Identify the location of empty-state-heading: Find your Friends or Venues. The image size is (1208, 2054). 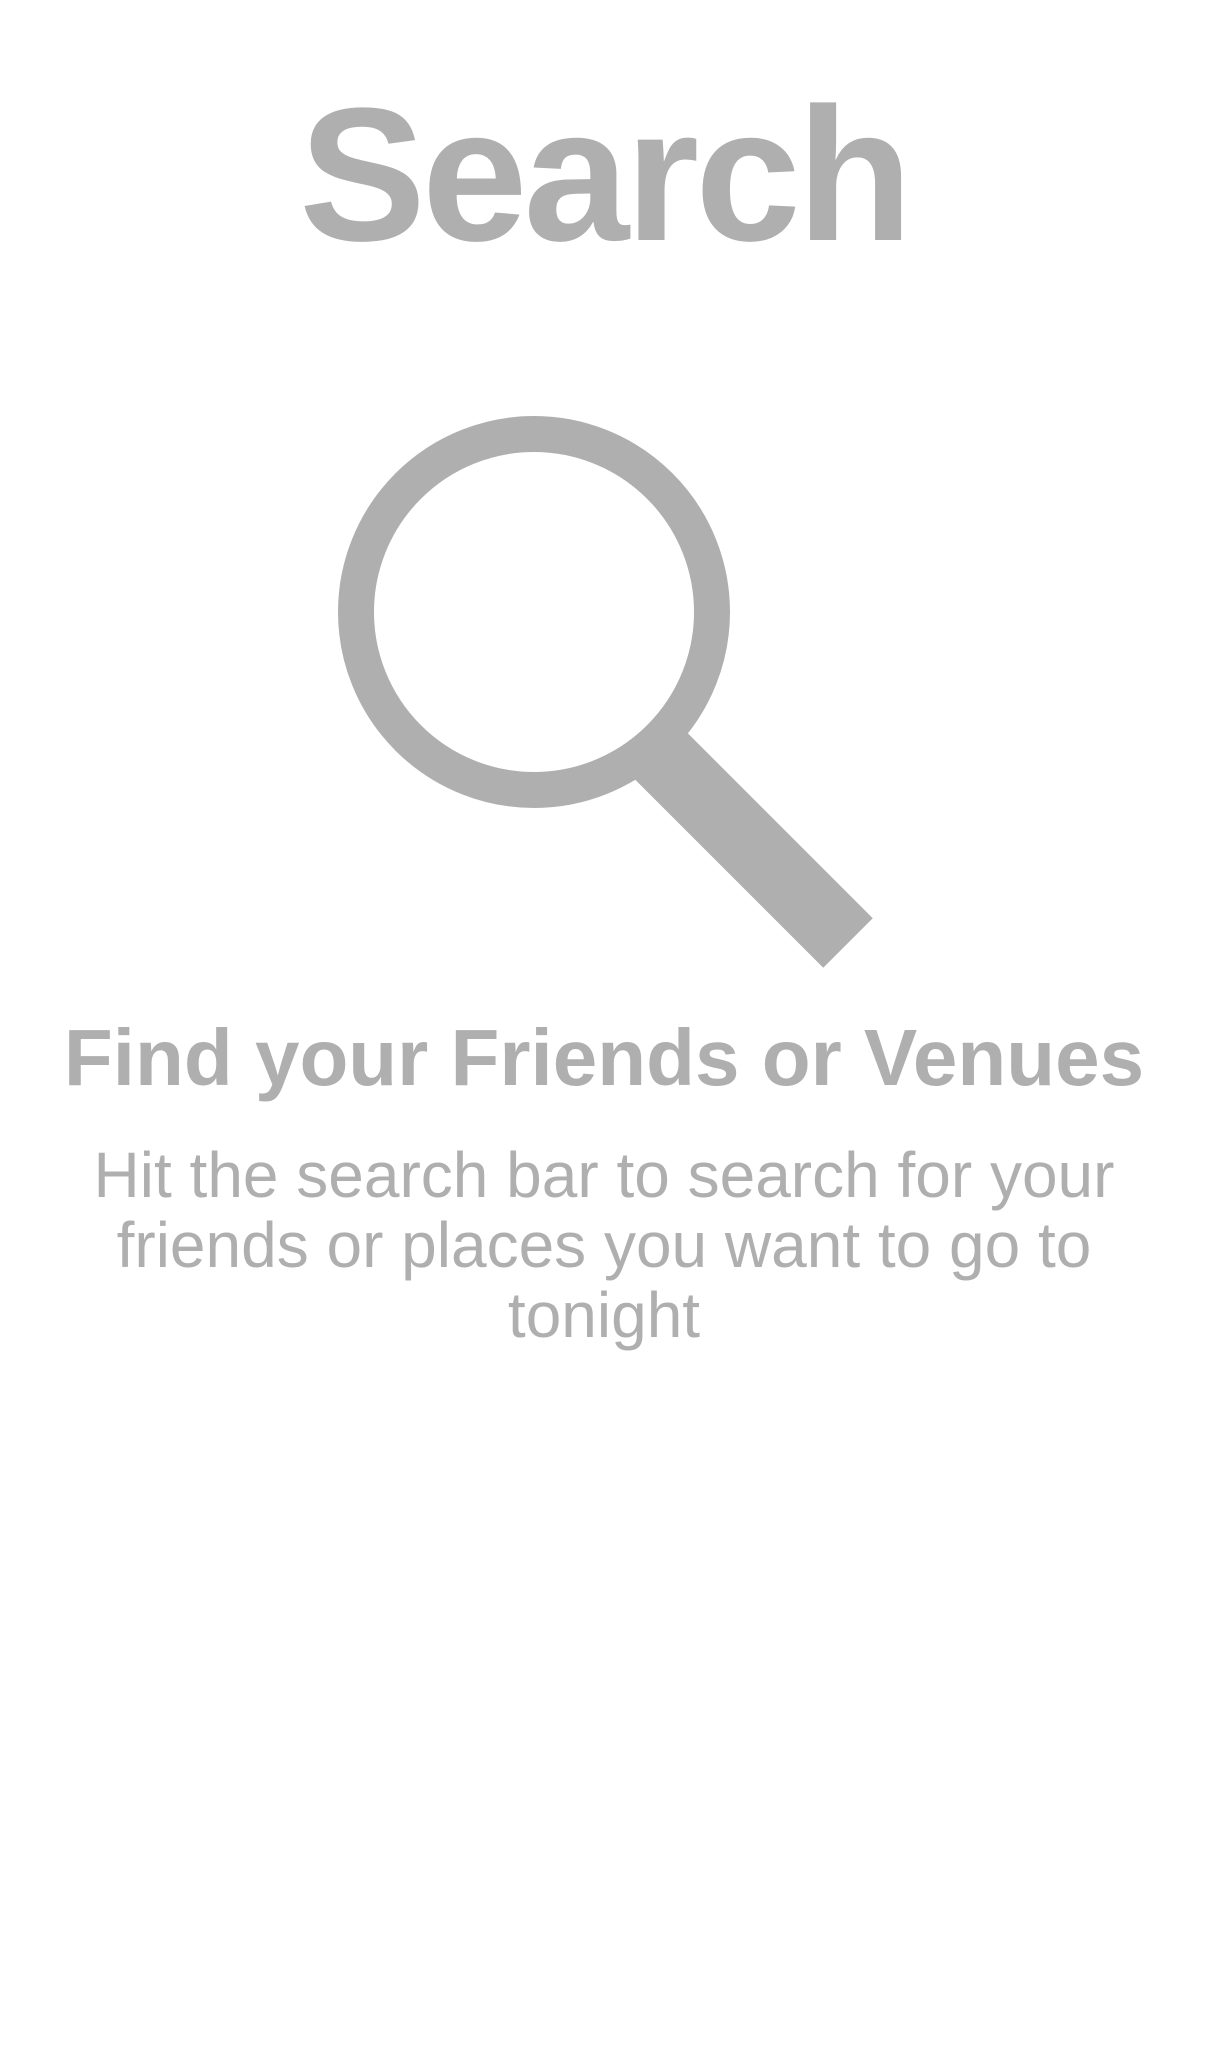
(604, 1057).